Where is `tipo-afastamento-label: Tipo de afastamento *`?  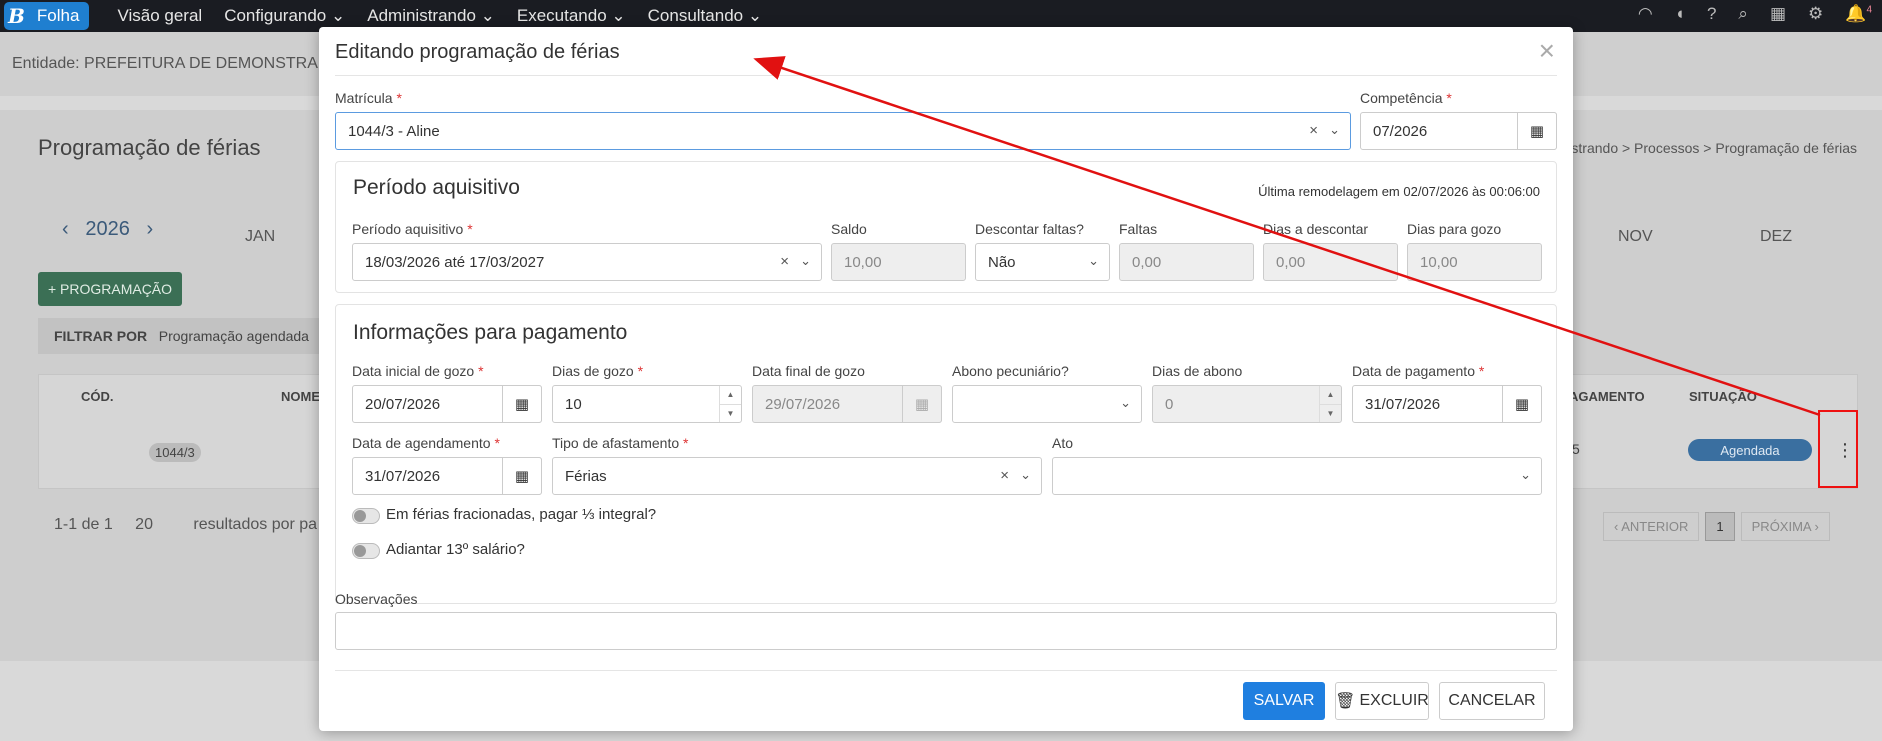
tipo-afastamento-label: Tipo de afastamento * is located at coordinates (620, 443).